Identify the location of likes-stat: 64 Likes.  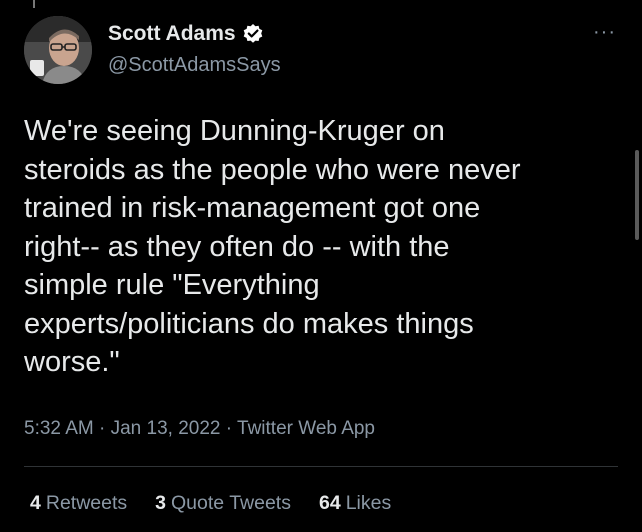
(355, 503).